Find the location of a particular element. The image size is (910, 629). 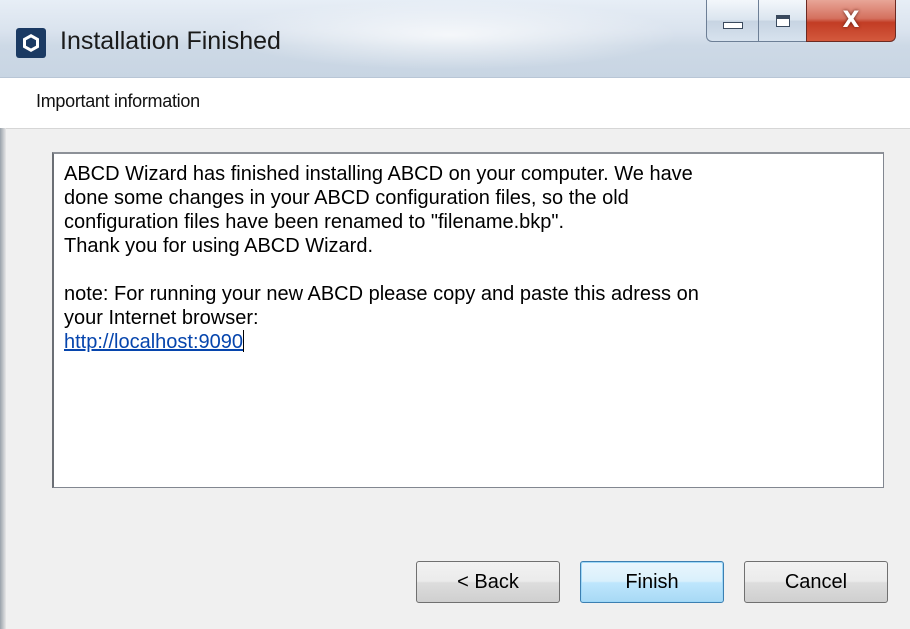

header-label: Important information is located at coordinates (118, 101).